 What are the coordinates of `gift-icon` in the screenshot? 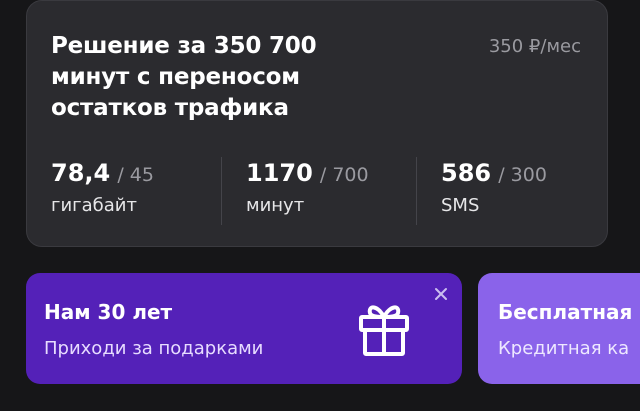 It's located at (384, 329).